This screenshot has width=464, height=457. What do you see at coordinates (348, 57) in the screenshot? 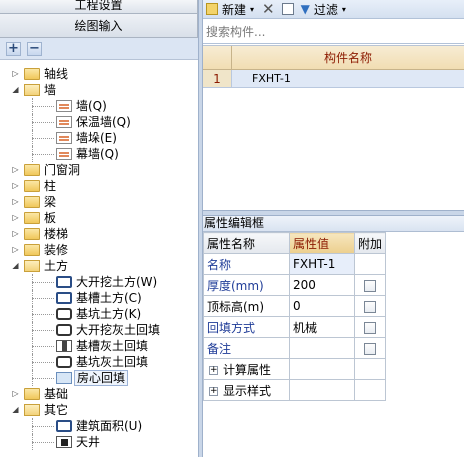
I see `component-name-header: 构件名称` at bounding box center [348, 57].